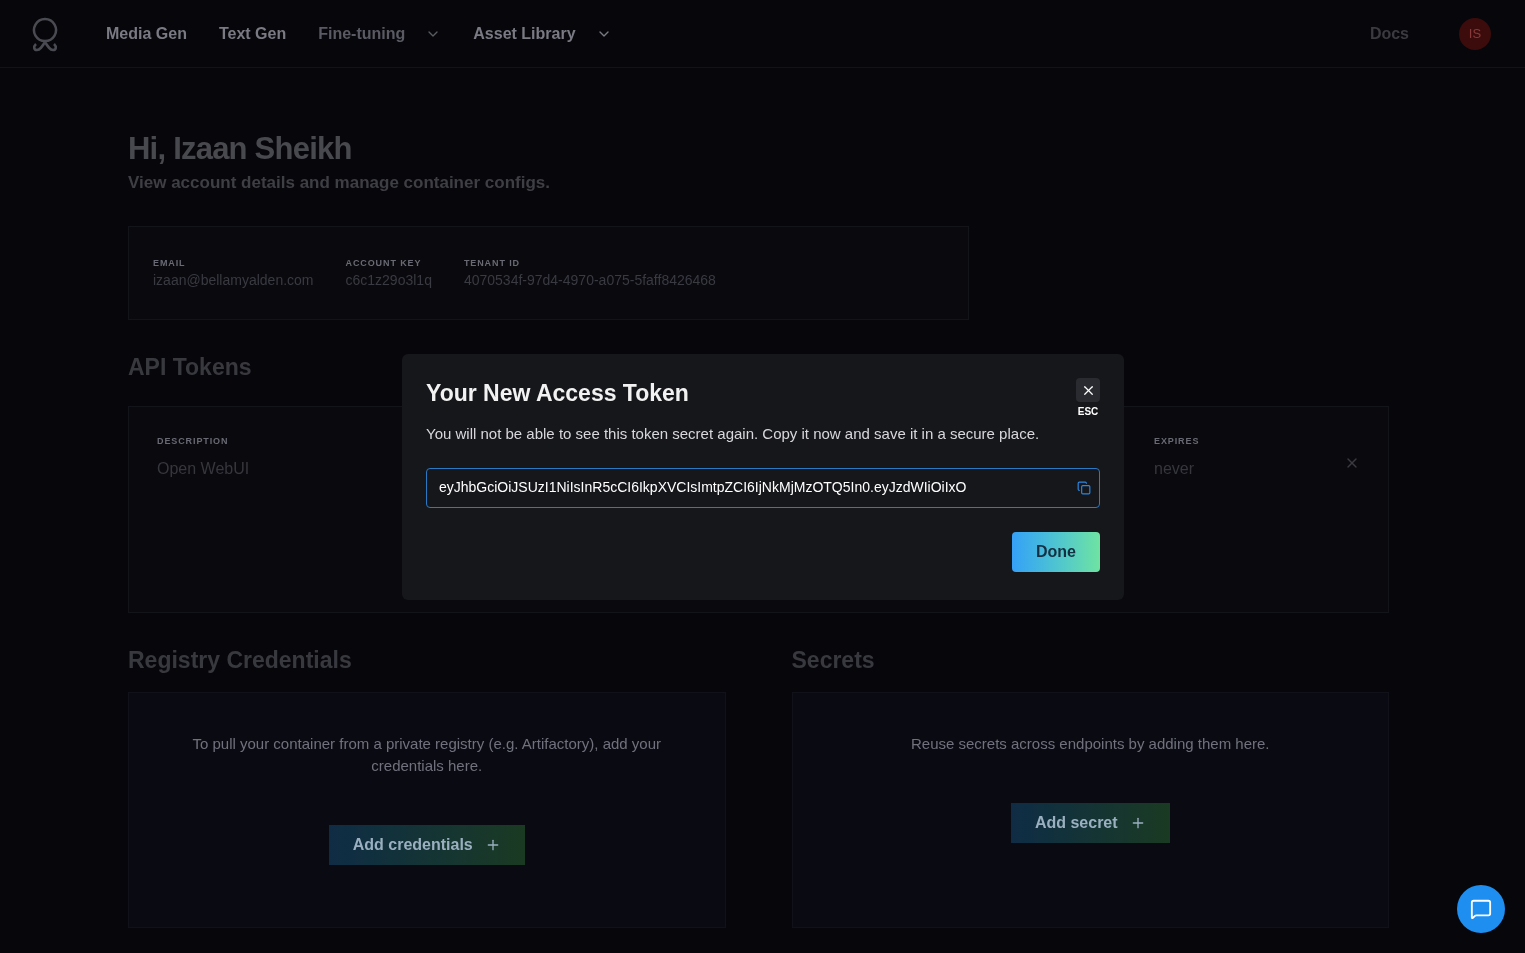 Image resolution: width=1525 pixels, height=953 pixels. Describe the element at coordinates (193, 441) in the screenshot. I see `column-label: DESCRIPTION` at that location.